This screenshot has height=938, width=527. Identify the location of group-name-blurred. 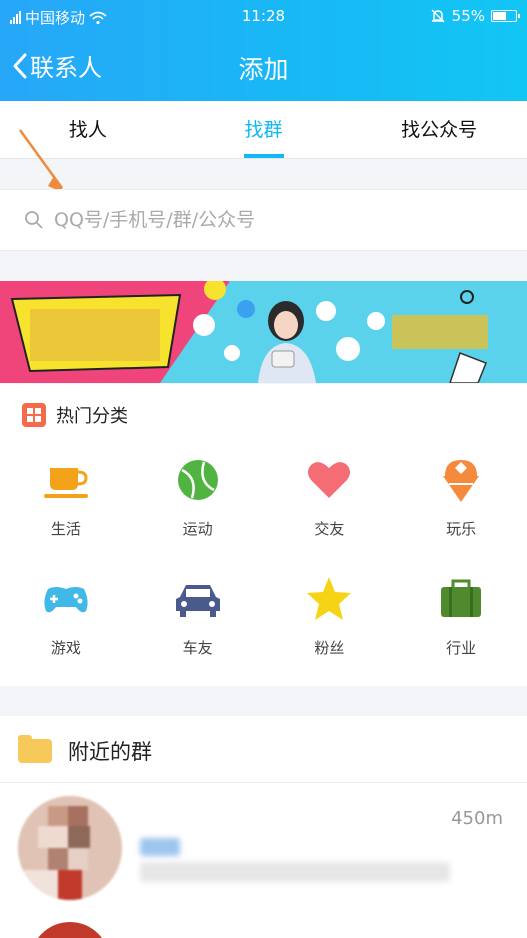
(160, 847).